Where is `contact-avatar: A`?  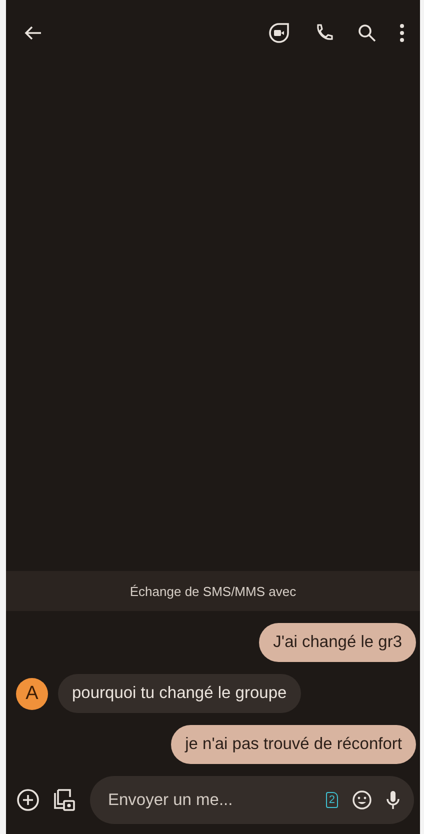
contact-avatar: A is located at coordinates (32, 694).